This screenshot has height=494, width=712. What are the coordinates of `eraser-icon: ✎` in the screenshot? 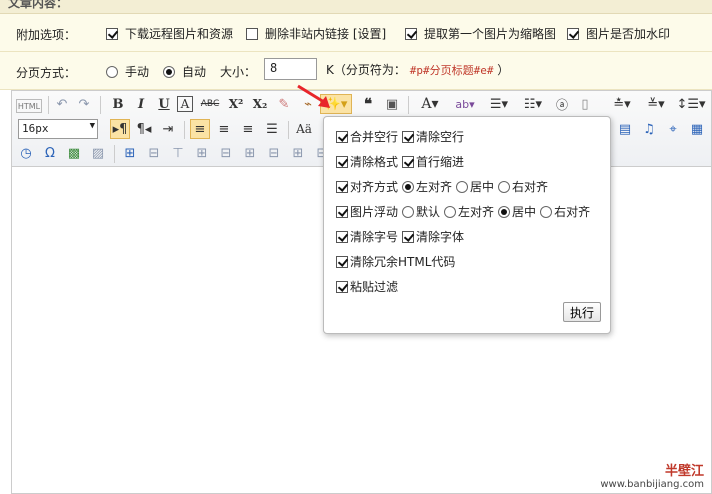 It's located at (284, 104).